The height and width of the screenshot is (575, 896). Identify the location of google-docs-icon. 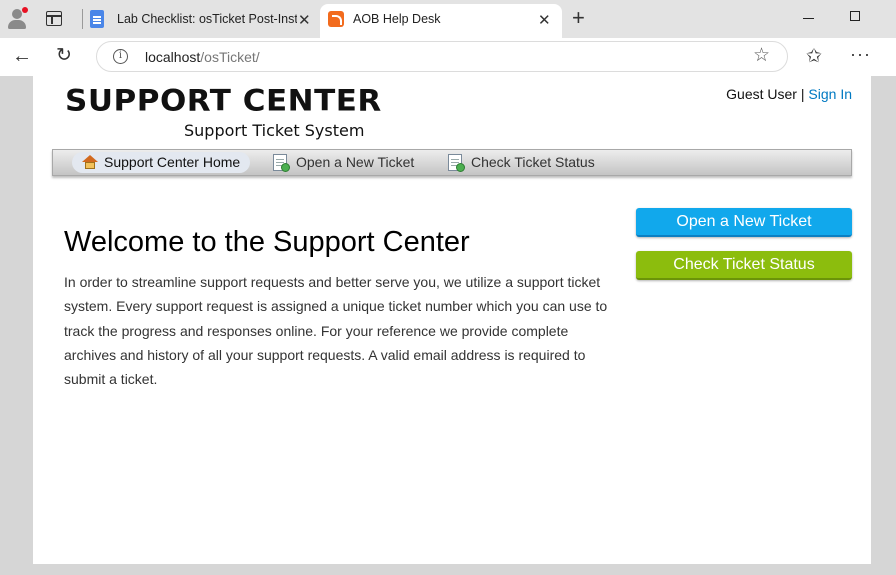
(97, 19).